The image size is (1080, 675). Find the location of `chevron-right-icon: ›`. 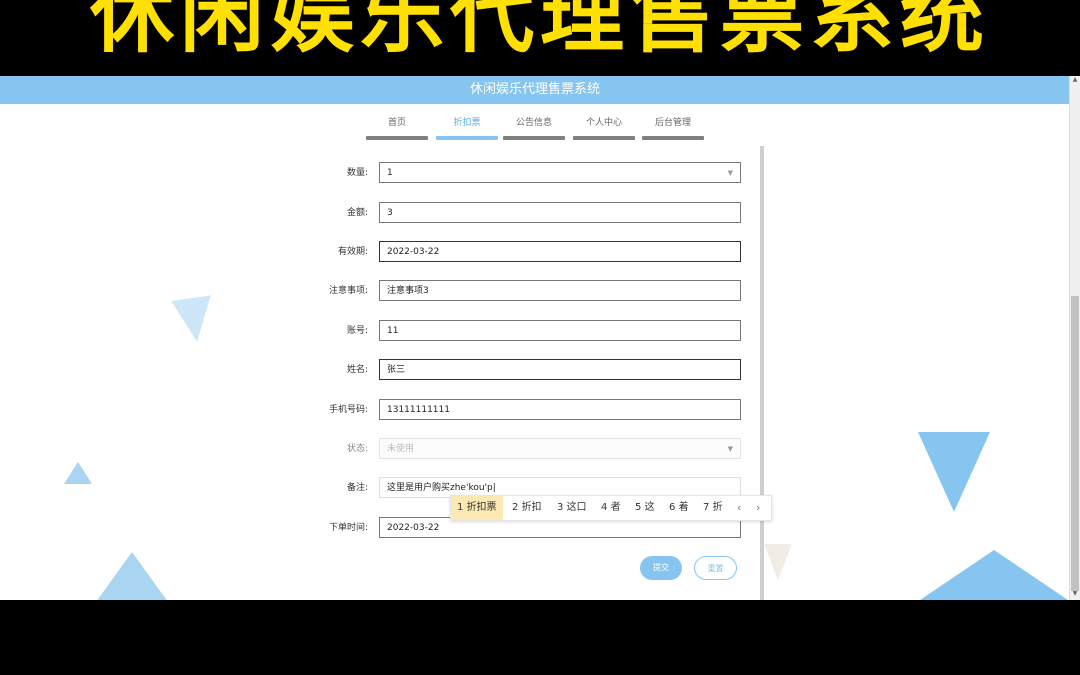

chevron-right-icon: › is located at coordinates (758, 508).